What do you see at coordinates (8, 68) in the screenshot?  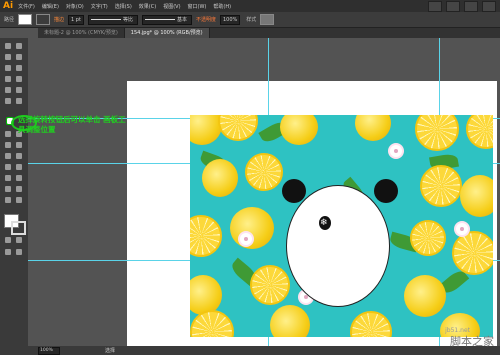 I see `pen-icon` at bounding box center [8, 68].